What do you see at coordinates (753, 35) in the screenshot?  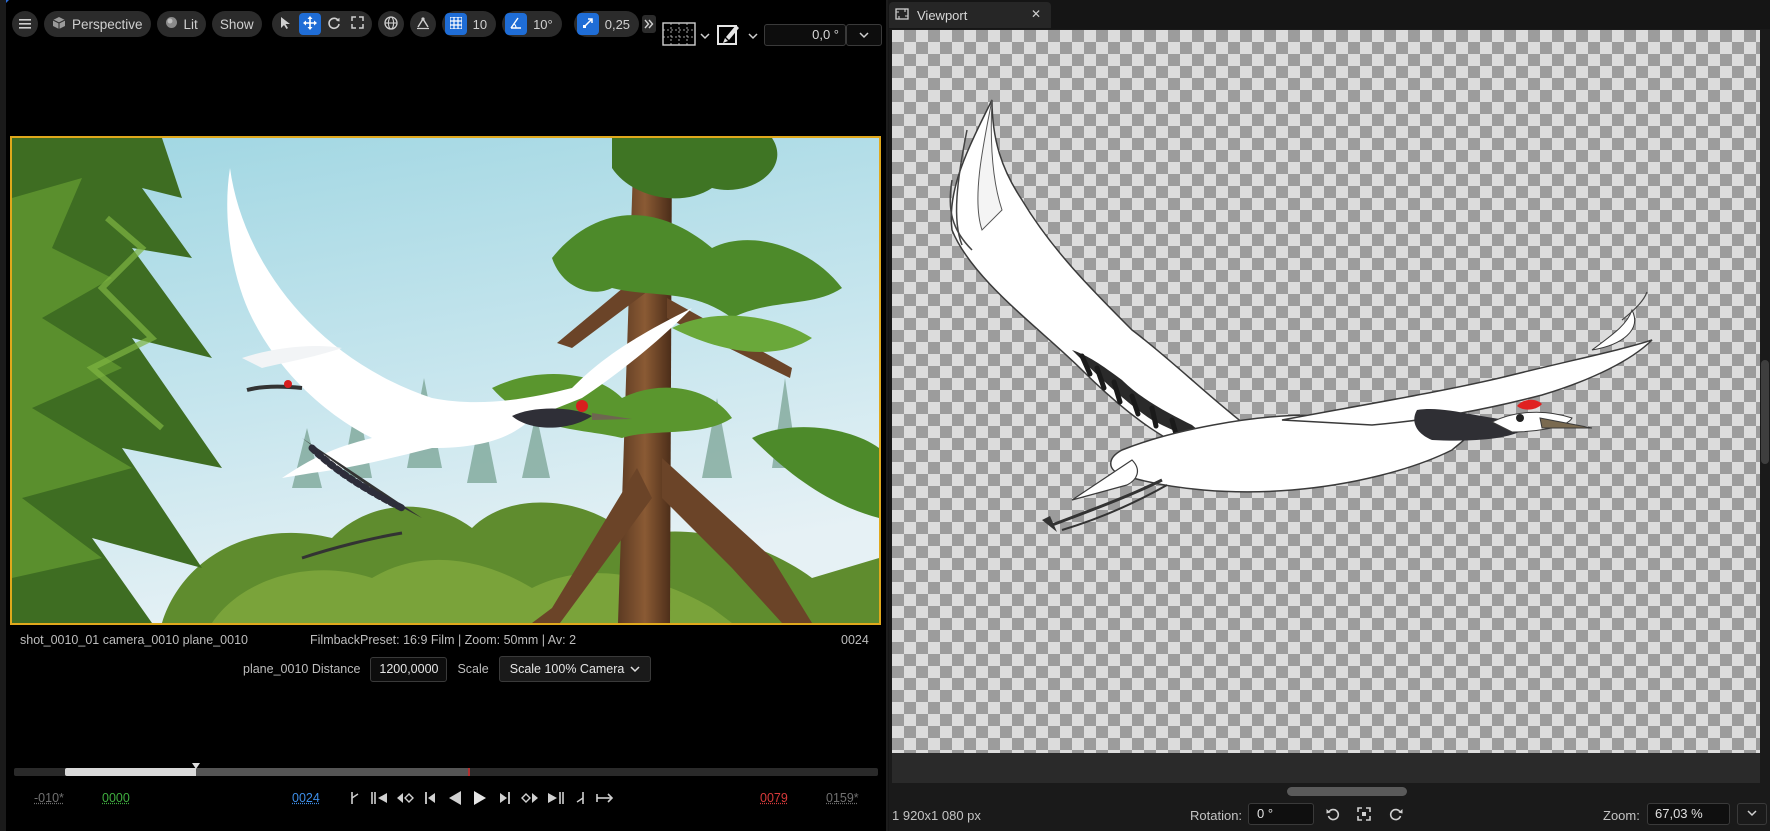 I see `paint-dropdown-chevron-icon` at bounding box center [753, 35].